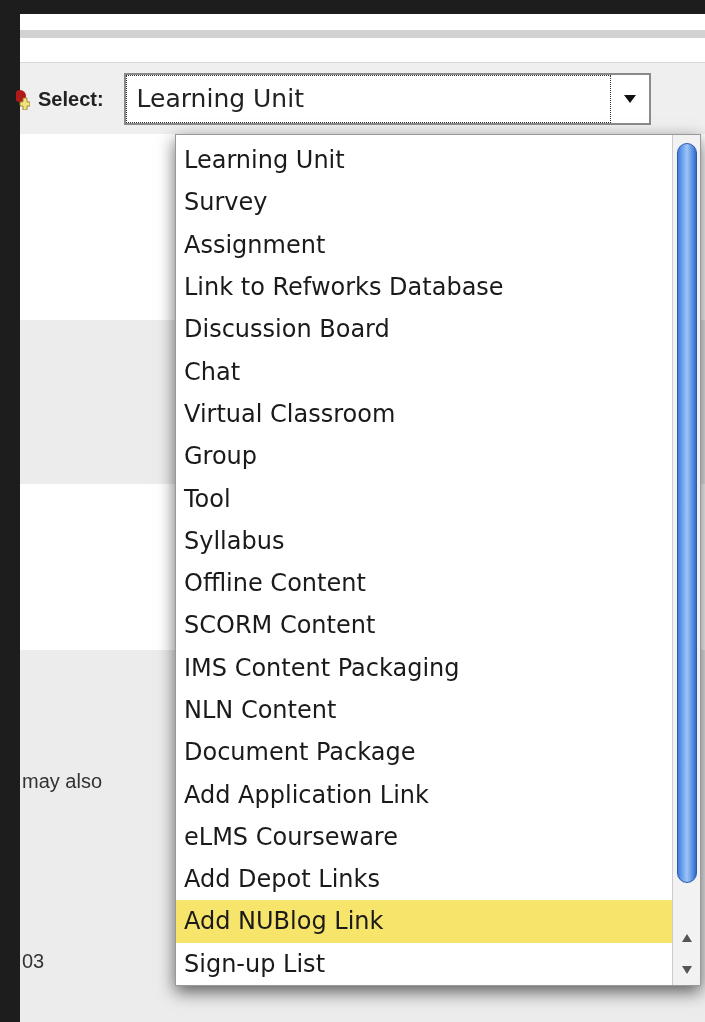 The image size is (705, 1022). Describe the element at coordinates (424, 837) in the screenshot. I see `menu-option: eLMS Courseware` at that location.